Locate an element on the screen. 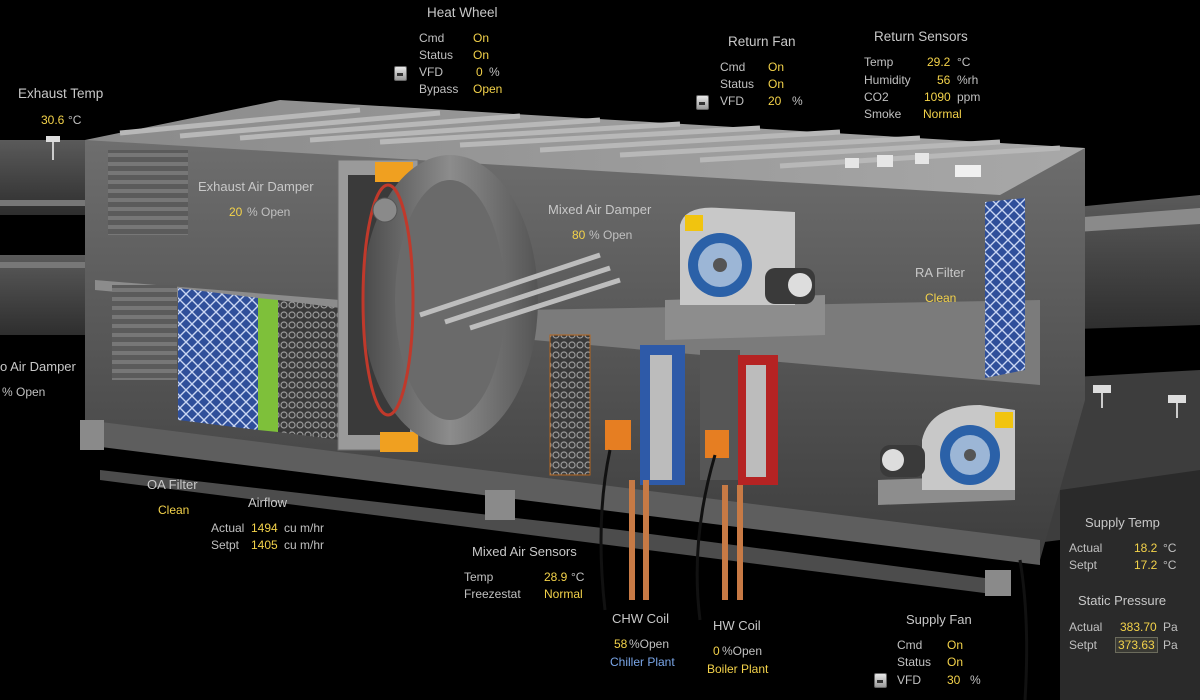 Image resolution: width=1200 pixels, height=700 pixels. chw-coil-title: CHW Coil is located at coordinates (641, 618).